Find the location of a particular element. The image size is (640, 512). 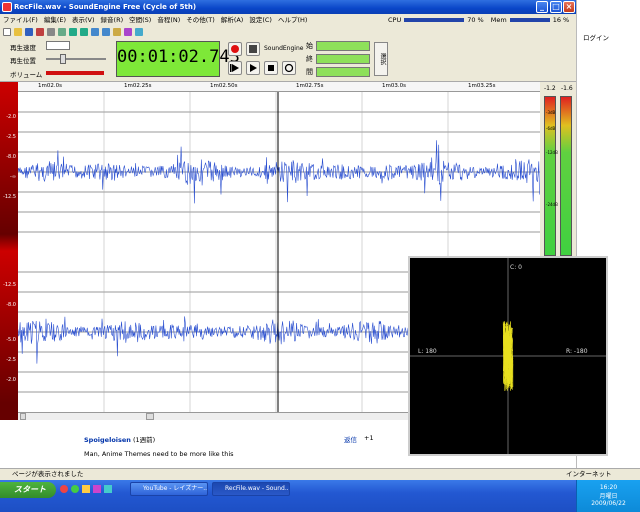

comment-user: Spoigeloisen is located at coordinates (107, 440).